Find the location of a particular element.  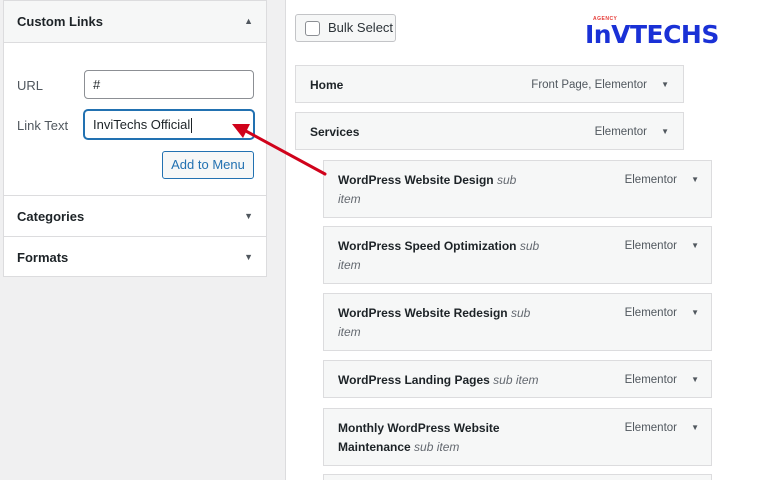

annotation-arrow-line is located at coordinates (284, 152).